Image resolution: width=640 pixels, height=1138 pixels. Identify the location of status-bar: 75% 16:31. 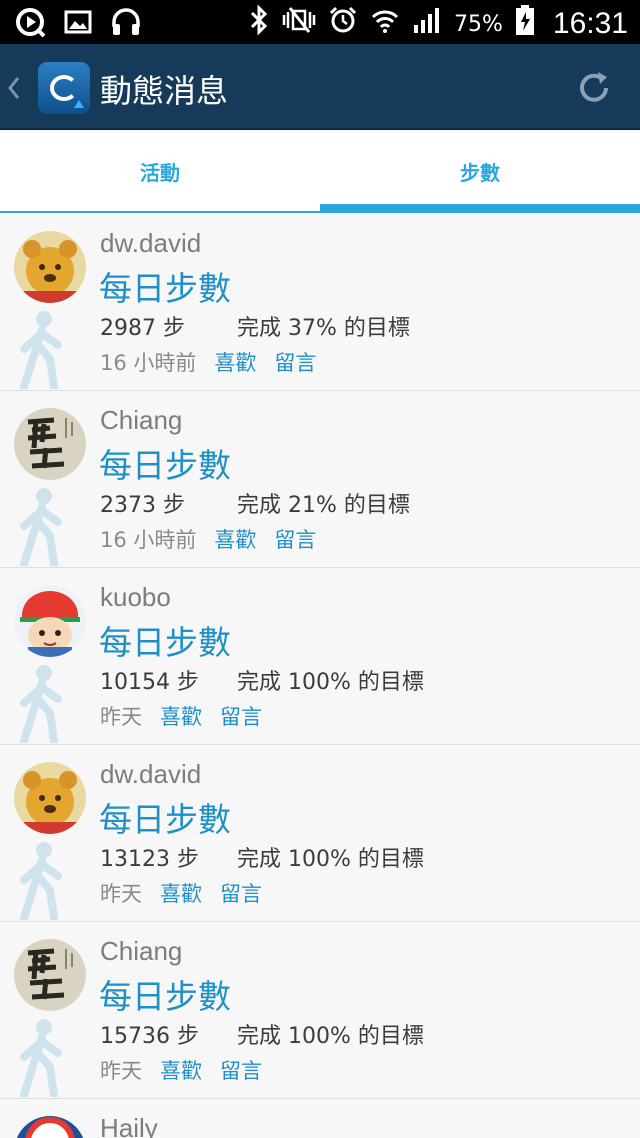
(320, 22).